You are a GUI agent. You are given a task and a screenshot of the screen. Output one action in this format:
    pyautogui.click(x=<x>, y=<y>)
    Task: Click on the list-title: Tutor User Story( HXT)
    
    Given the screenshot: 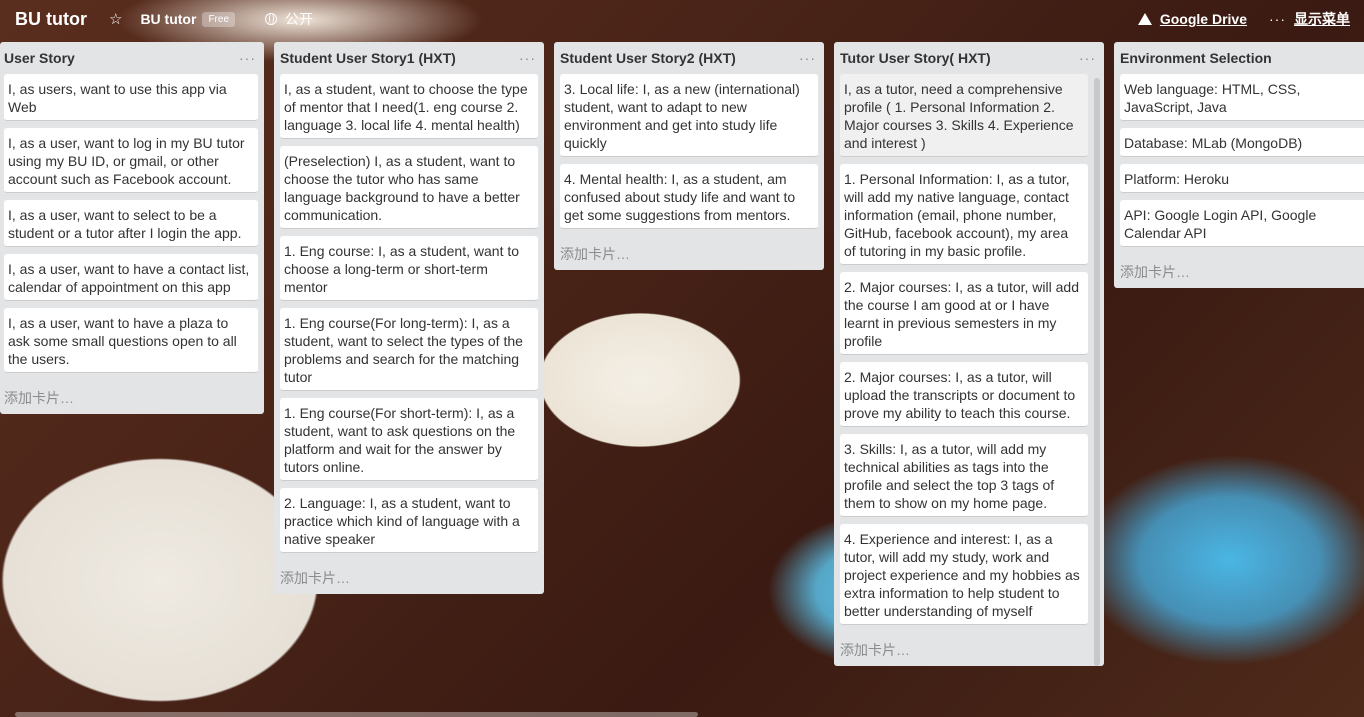 What is the action you would take?
    pyautogui.click(x=915, y=58)
    